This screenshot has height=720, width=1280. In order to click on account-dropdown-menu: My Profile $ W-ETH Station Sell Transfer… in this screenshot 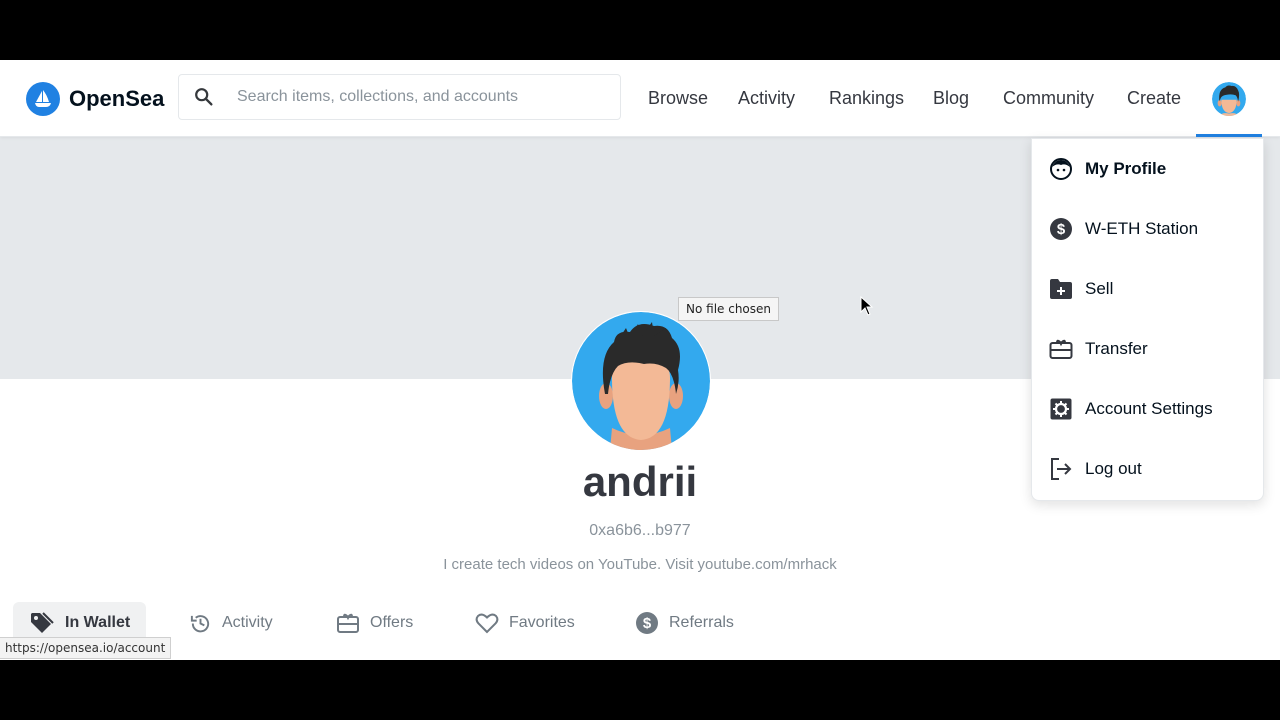, I will do `click(1147, 319)`.